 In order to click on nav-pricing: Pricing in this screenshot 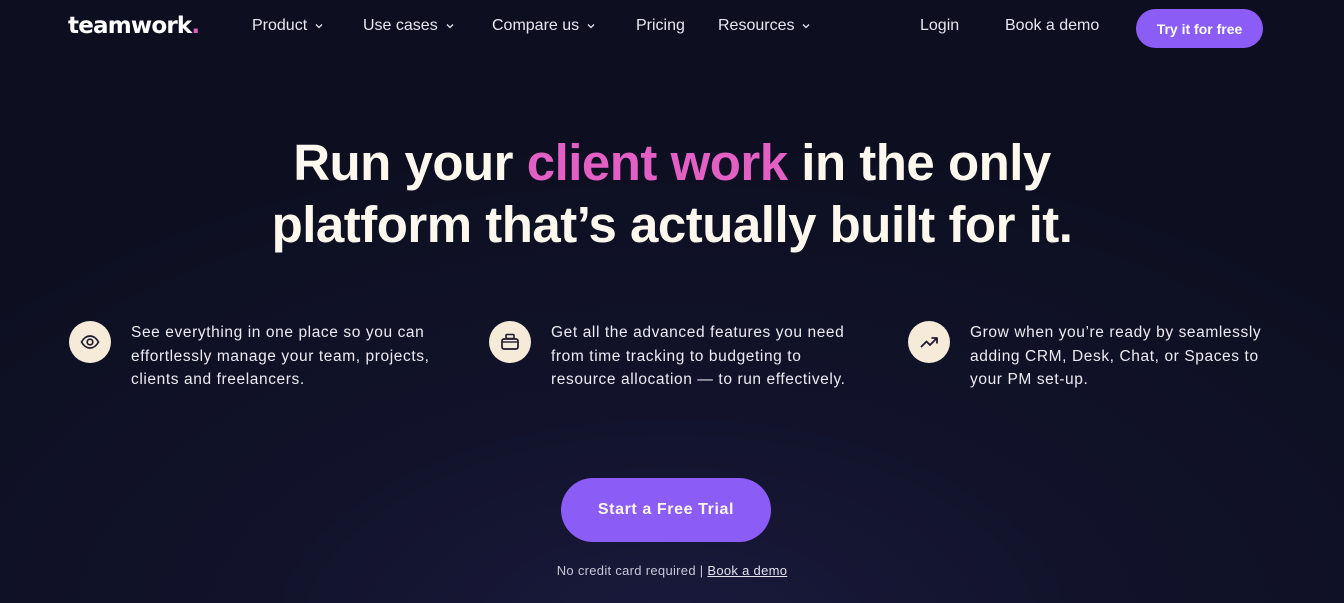, I will do `click(660, 26)`.